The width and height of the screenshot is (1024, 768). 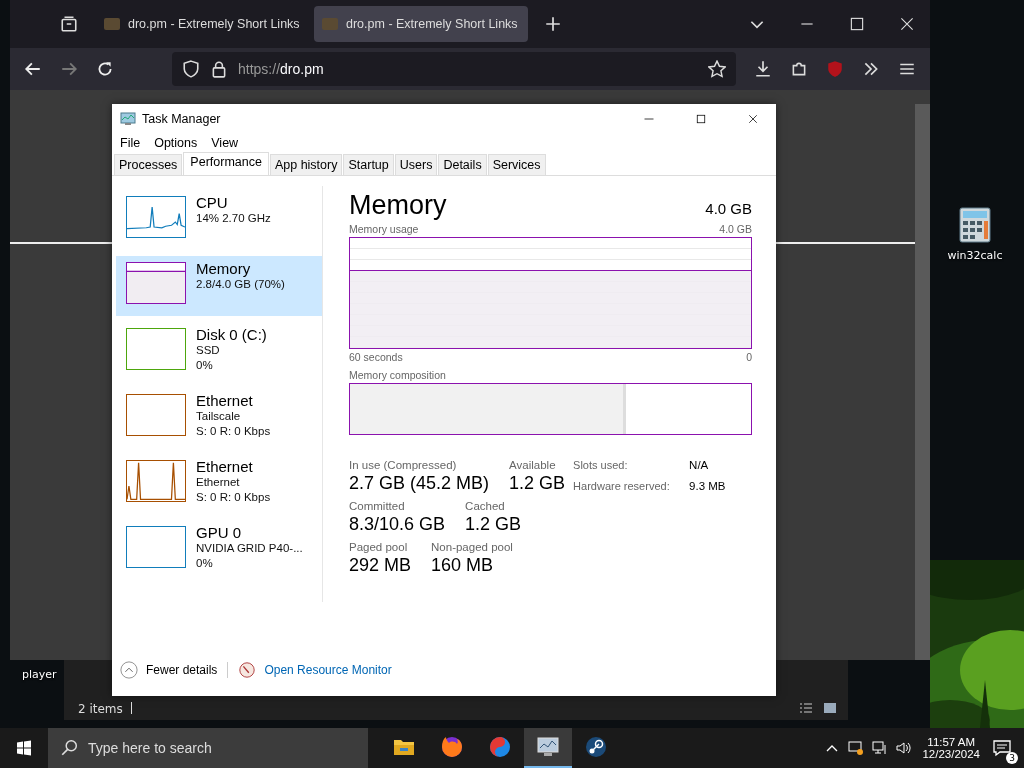 What do you see at coordinates (379, 547) in the screenshot?
I see `stat-label: Paged pool` at bounding box center [379, 547].